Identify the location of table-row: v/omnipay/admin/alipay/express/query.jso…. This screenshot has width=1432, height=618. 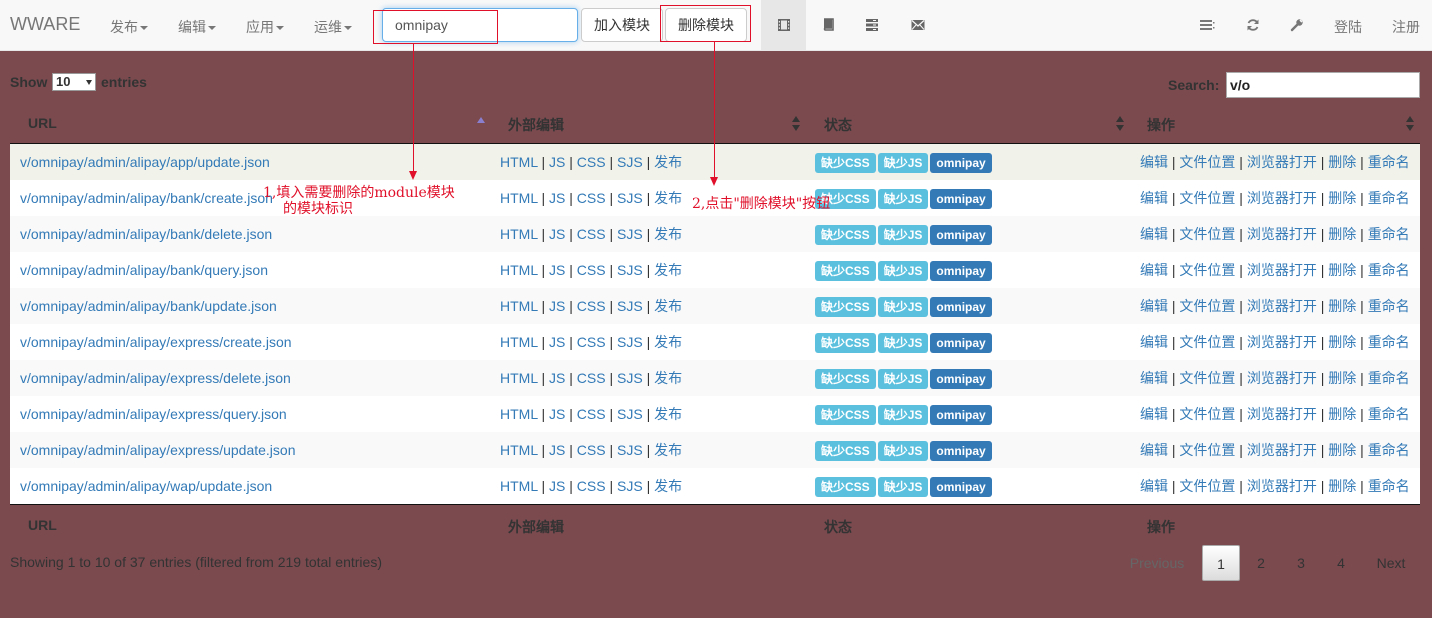
(715, 414).